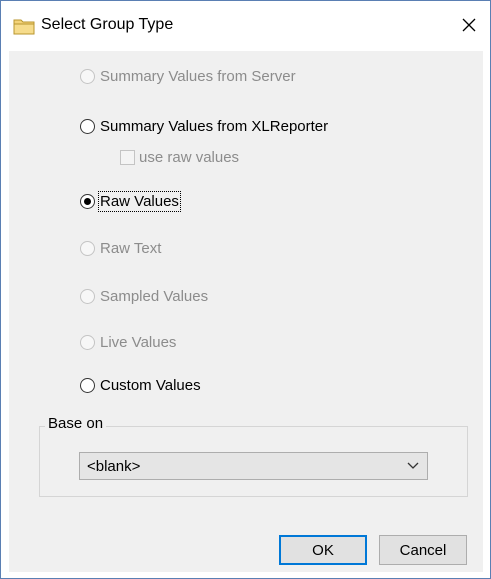 This screenshot has width=491, height=579. I want to click on base-on-label: Base on, so click(76, 423).